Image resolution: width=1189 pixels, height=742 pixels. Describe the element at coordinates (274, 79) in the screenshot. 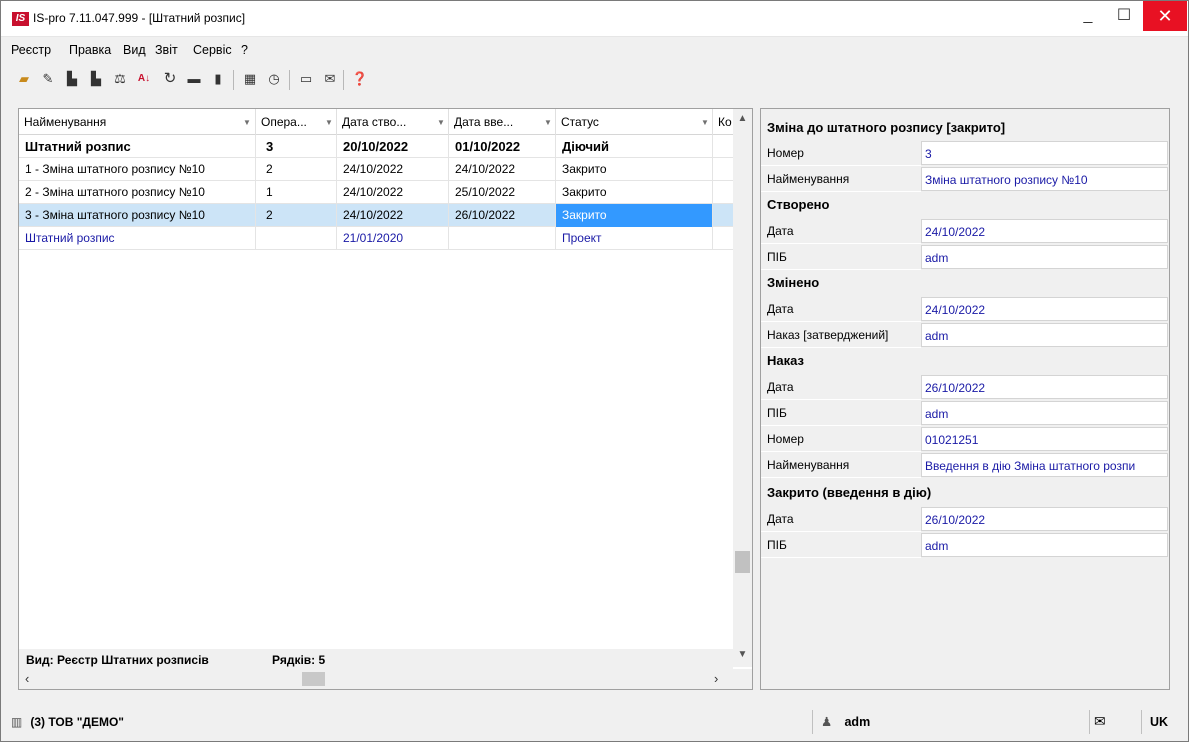

I see `calc-icon: ◷` at that location.